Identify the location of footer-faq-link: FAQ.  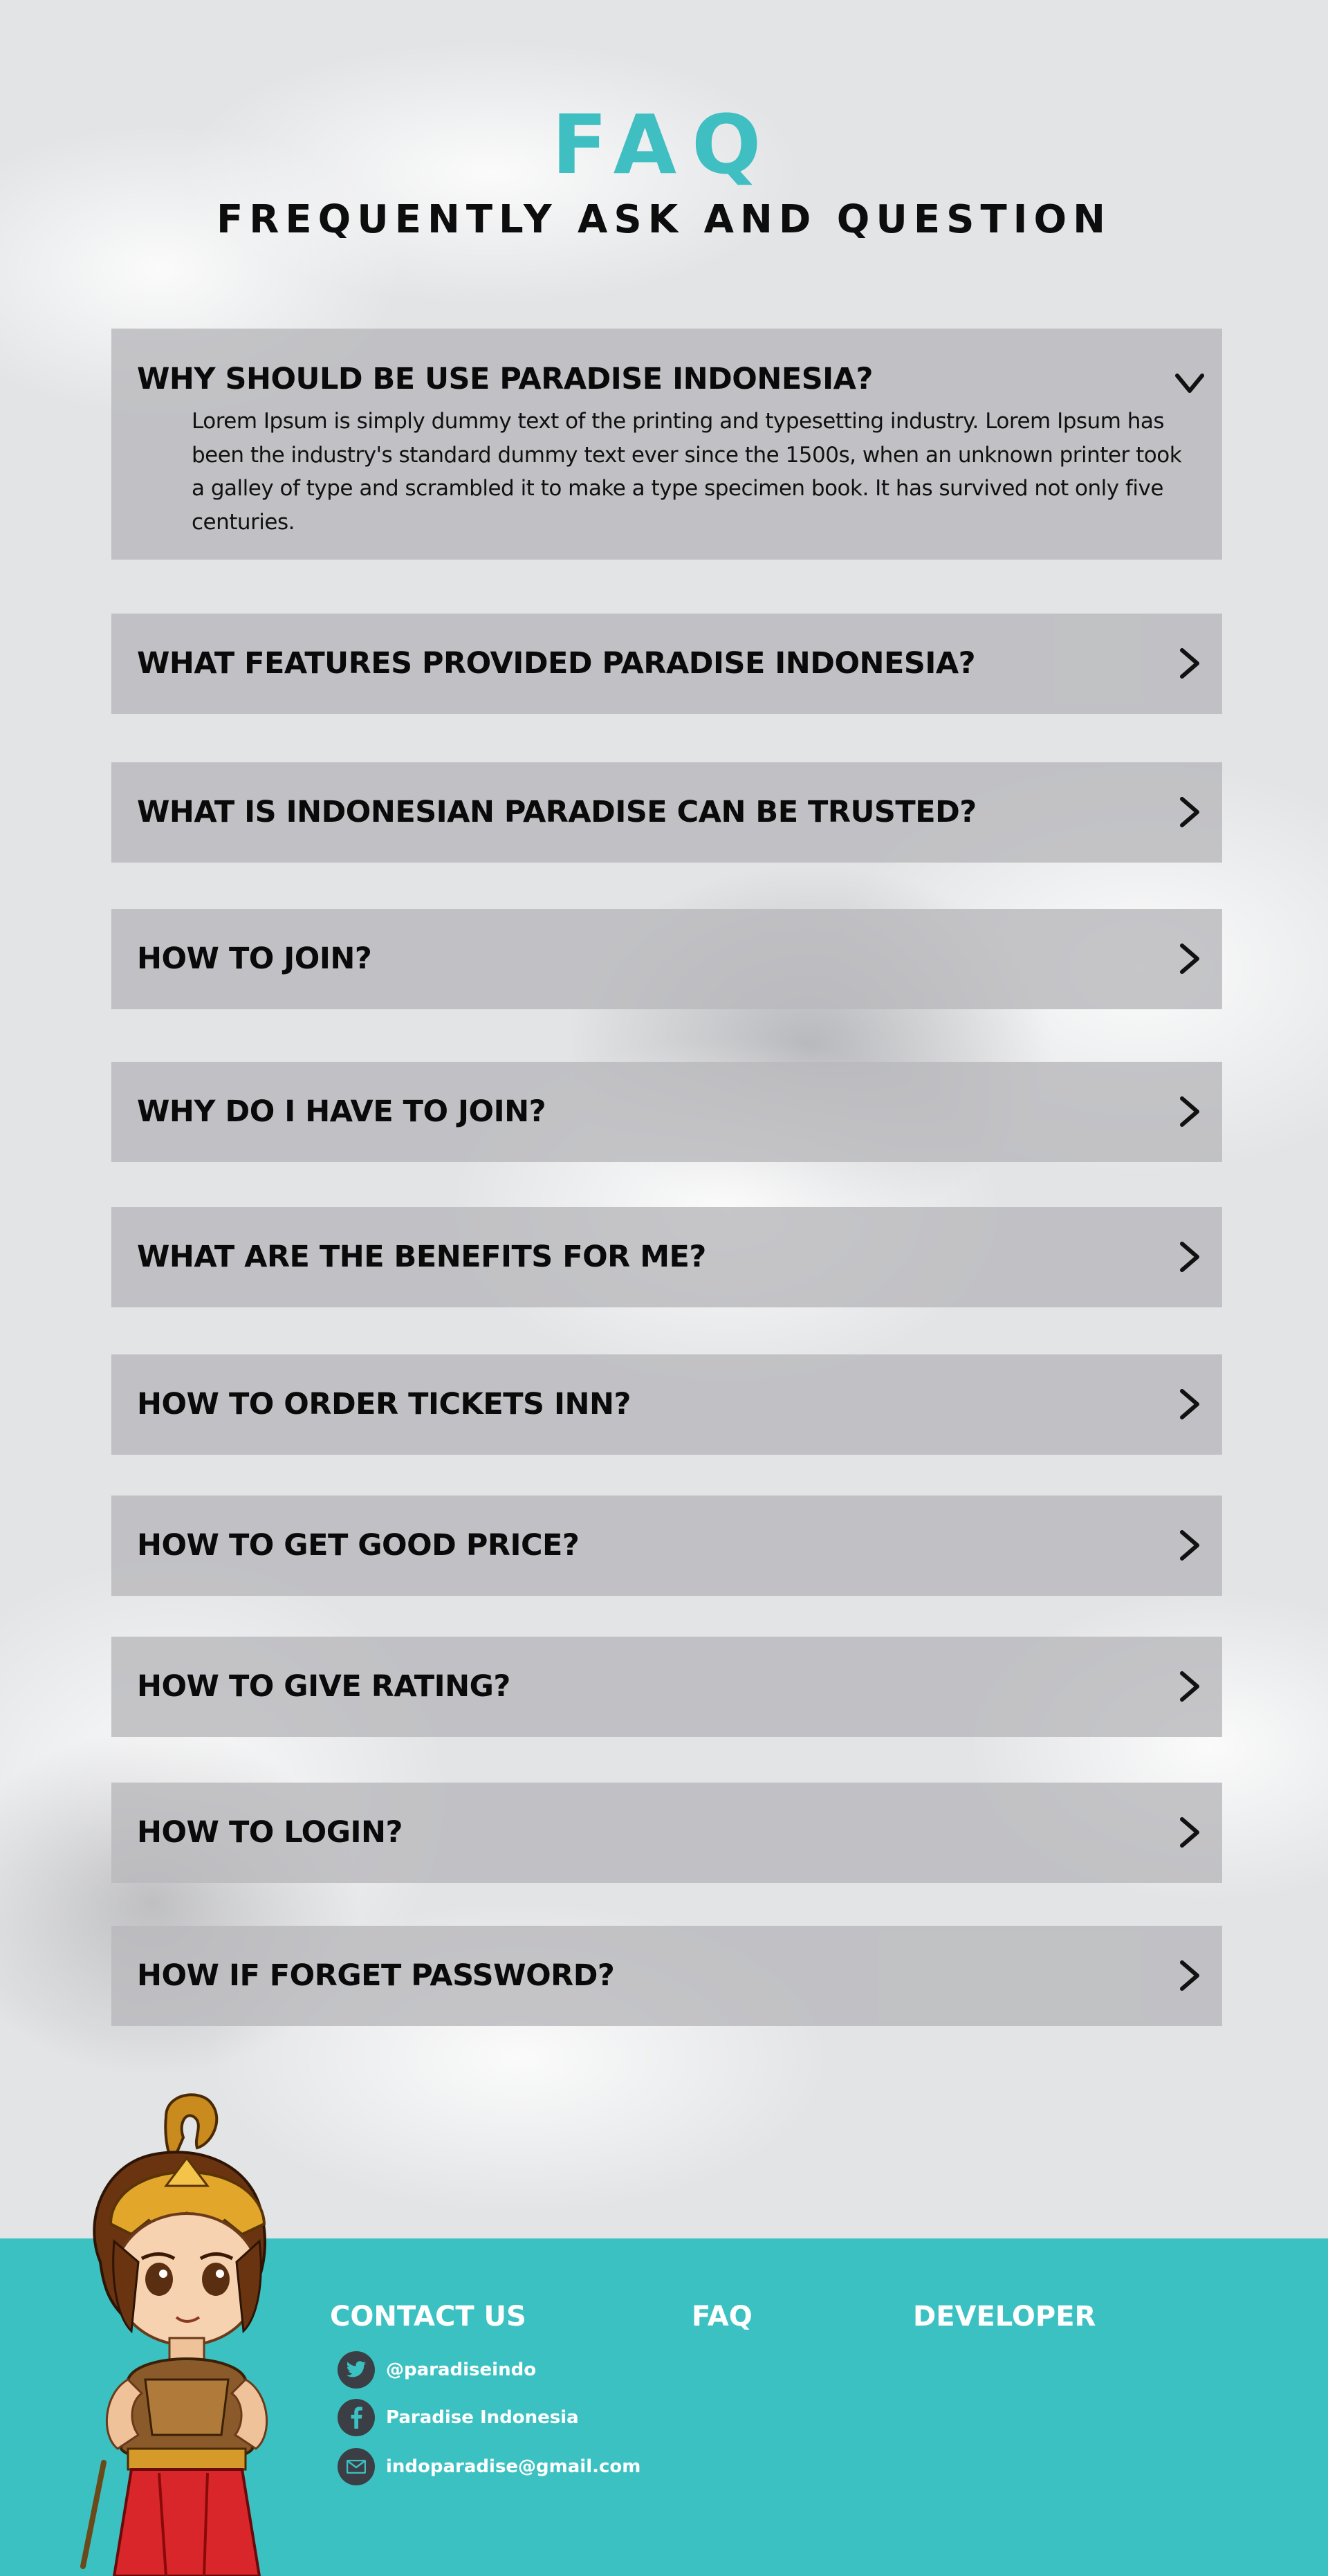
(722, 2317).